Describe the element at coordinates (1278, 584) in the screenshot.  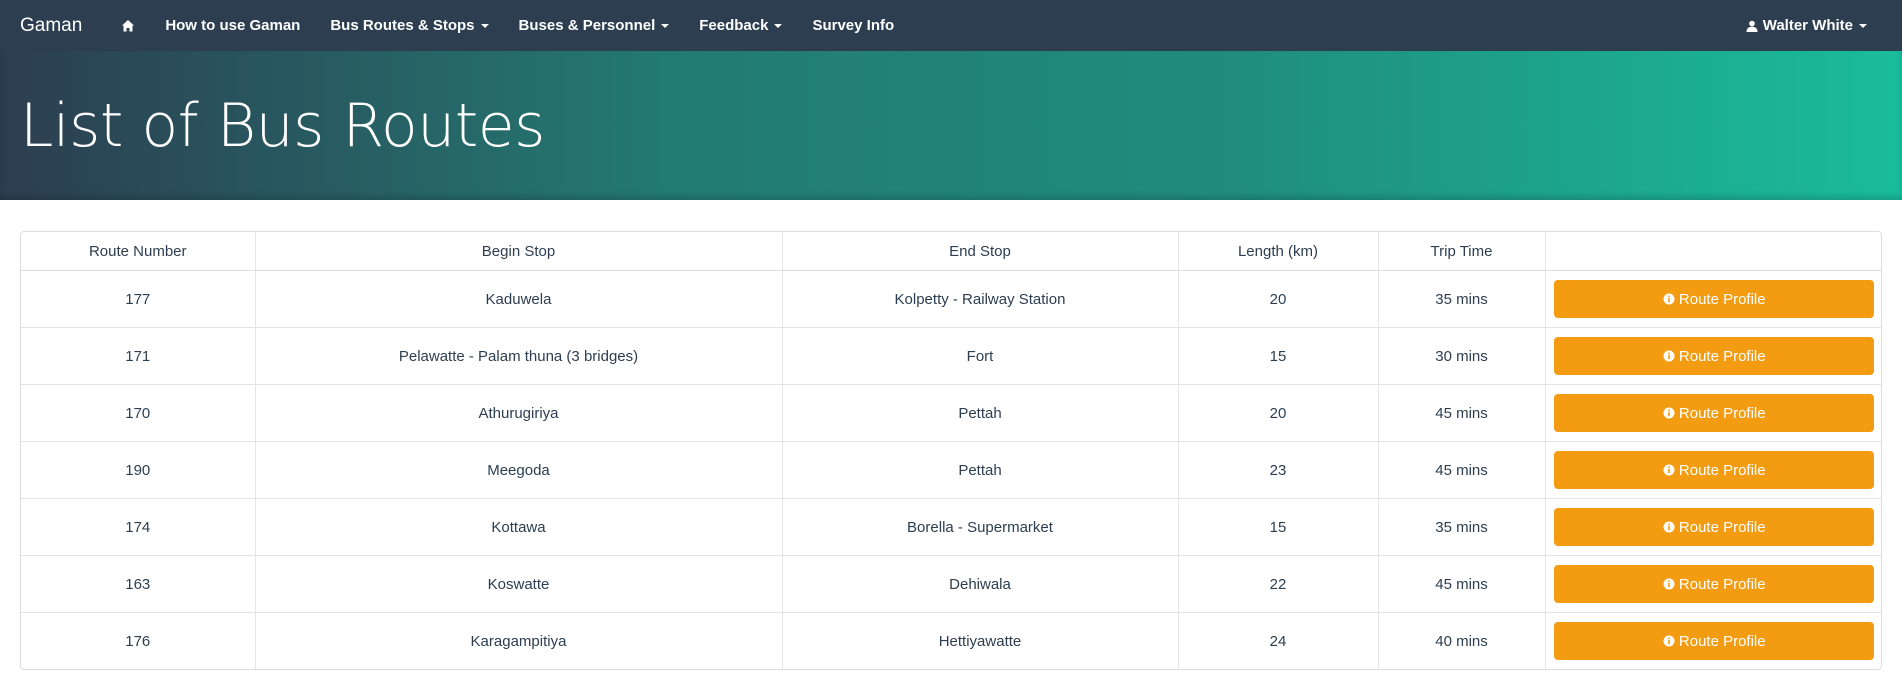
I see `length-cell: 22` at that location.